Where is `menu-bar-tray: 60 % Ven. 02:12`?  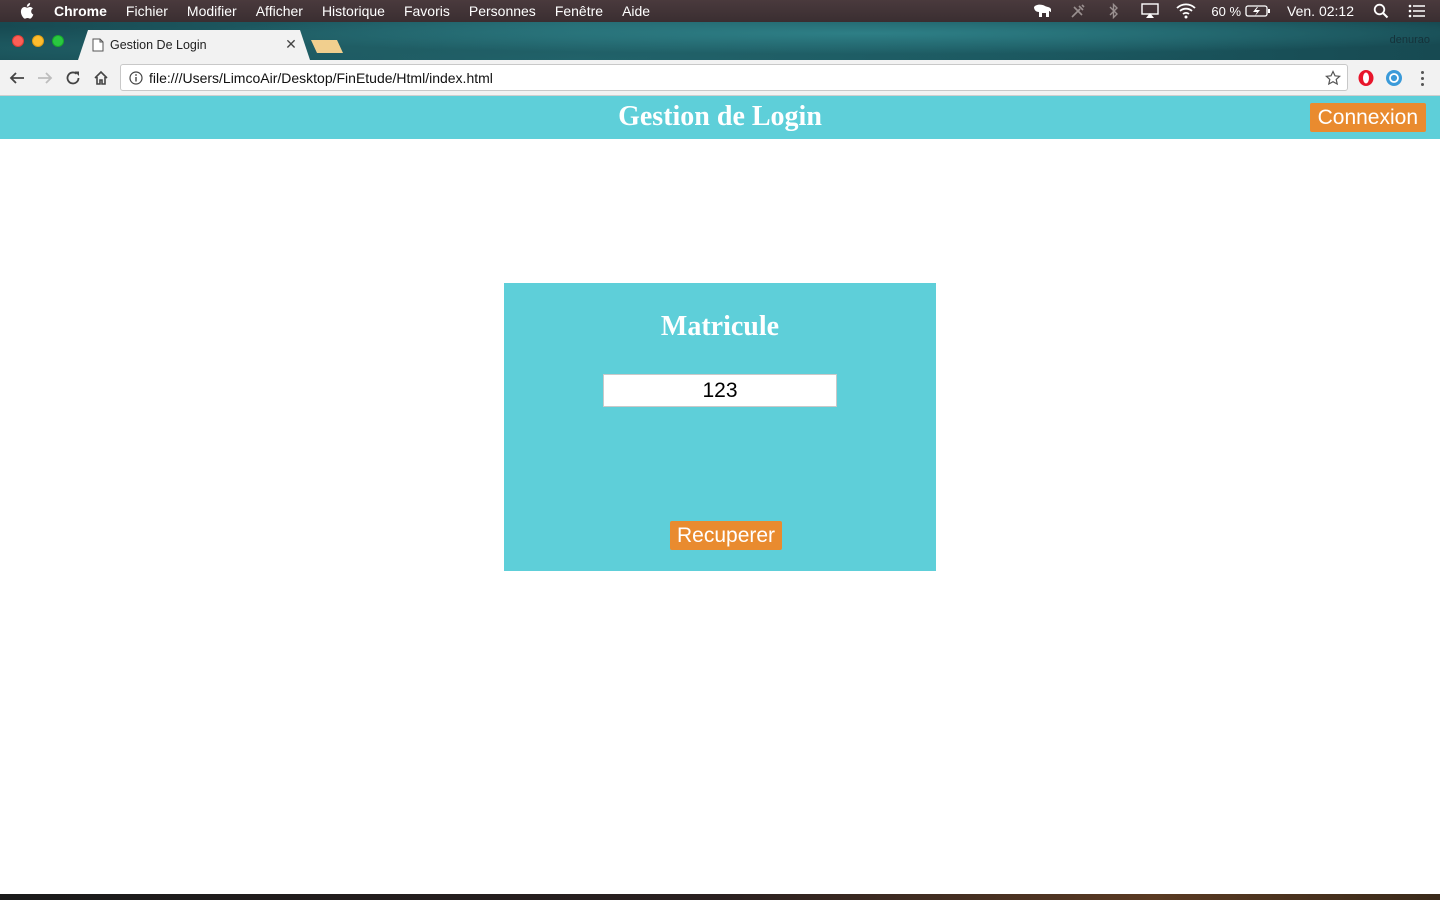
menu-bar-tray: 60 % Ven. 02:12 is located at coordinates (1235, 11).